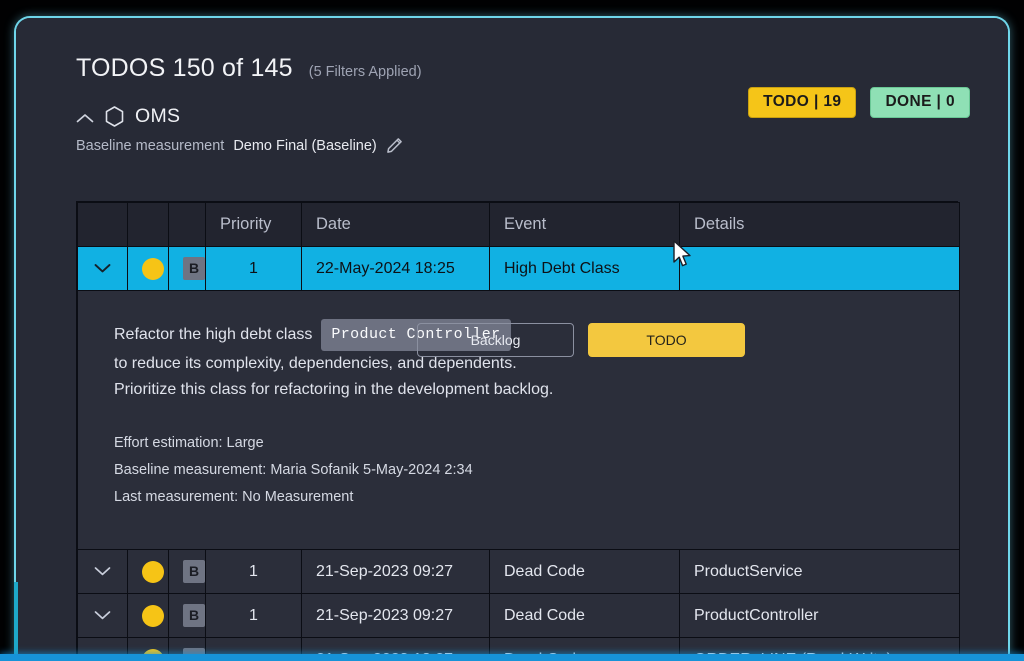  I want to click on pencil-icon, so click(394, 145).